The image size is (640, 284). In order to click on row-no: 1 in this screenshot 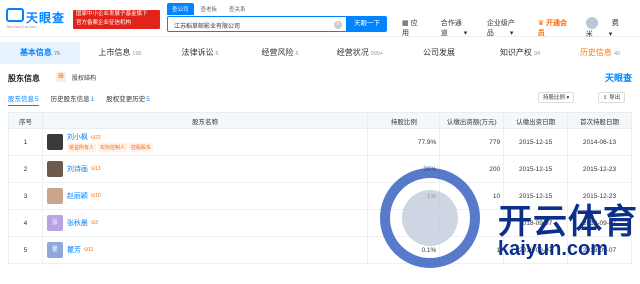, I will do `click(25, 142)`.